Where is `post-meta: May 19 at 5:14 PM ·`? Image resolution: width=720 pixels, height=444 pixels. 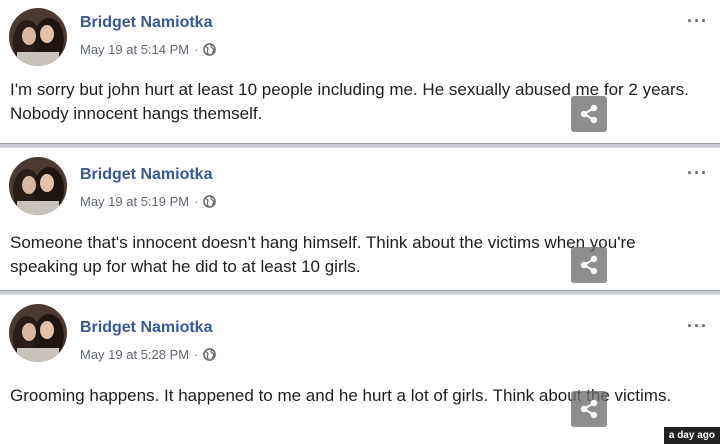
post-meta: May 19 at 5:14 PM · is located at coordinates (148, 49).